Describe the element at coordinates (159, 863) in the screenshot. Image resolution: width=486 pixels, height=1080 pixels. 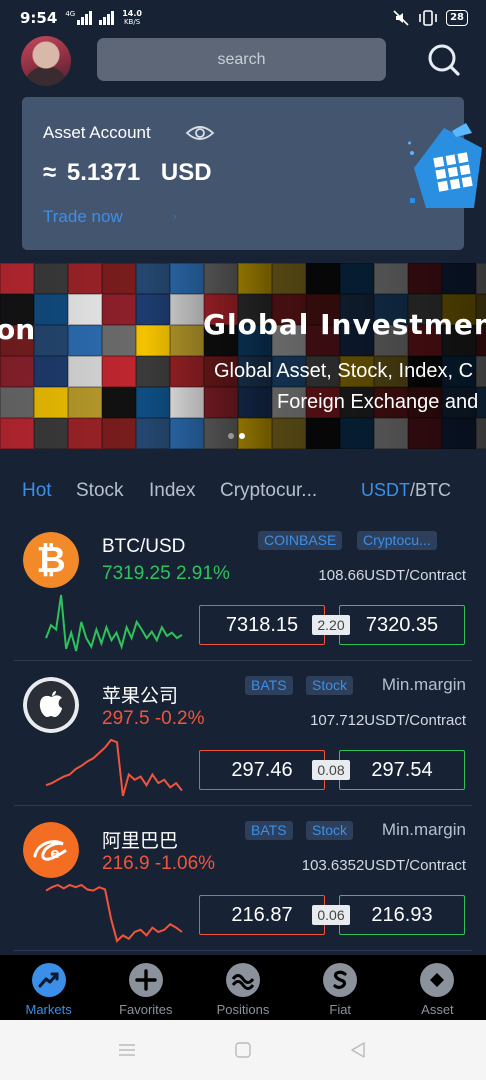
I see `price-change: 216.9 -1.06%` at that location.